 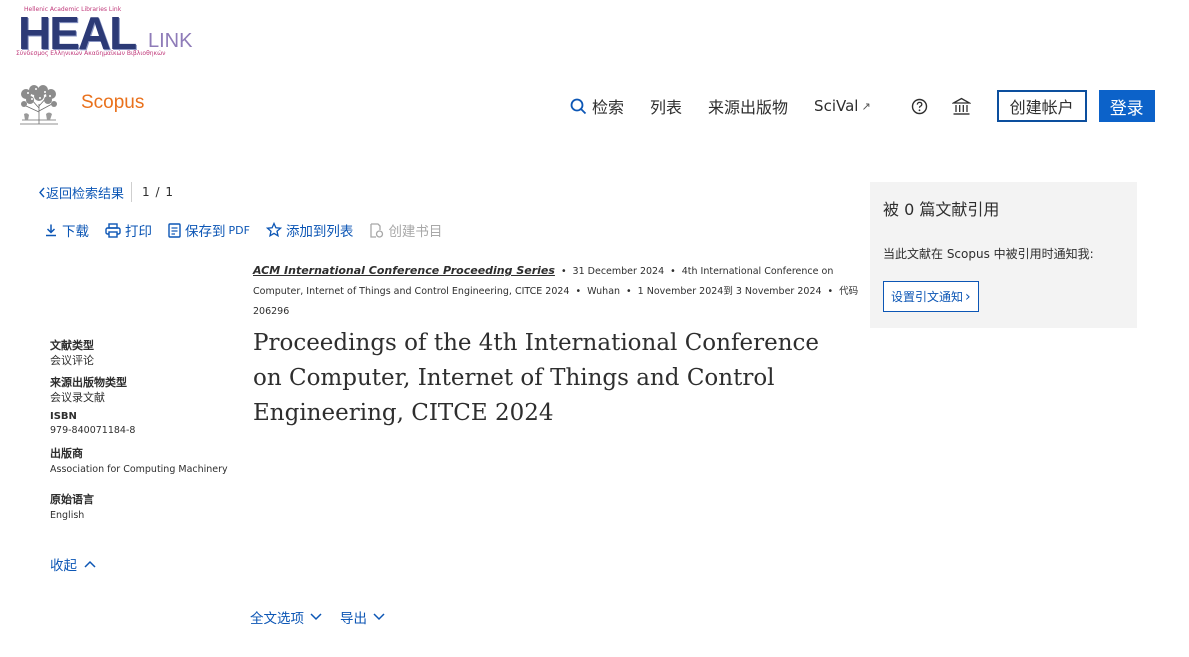 I want to click on source-date: 31 December 2024, so click(x=618, y=271).